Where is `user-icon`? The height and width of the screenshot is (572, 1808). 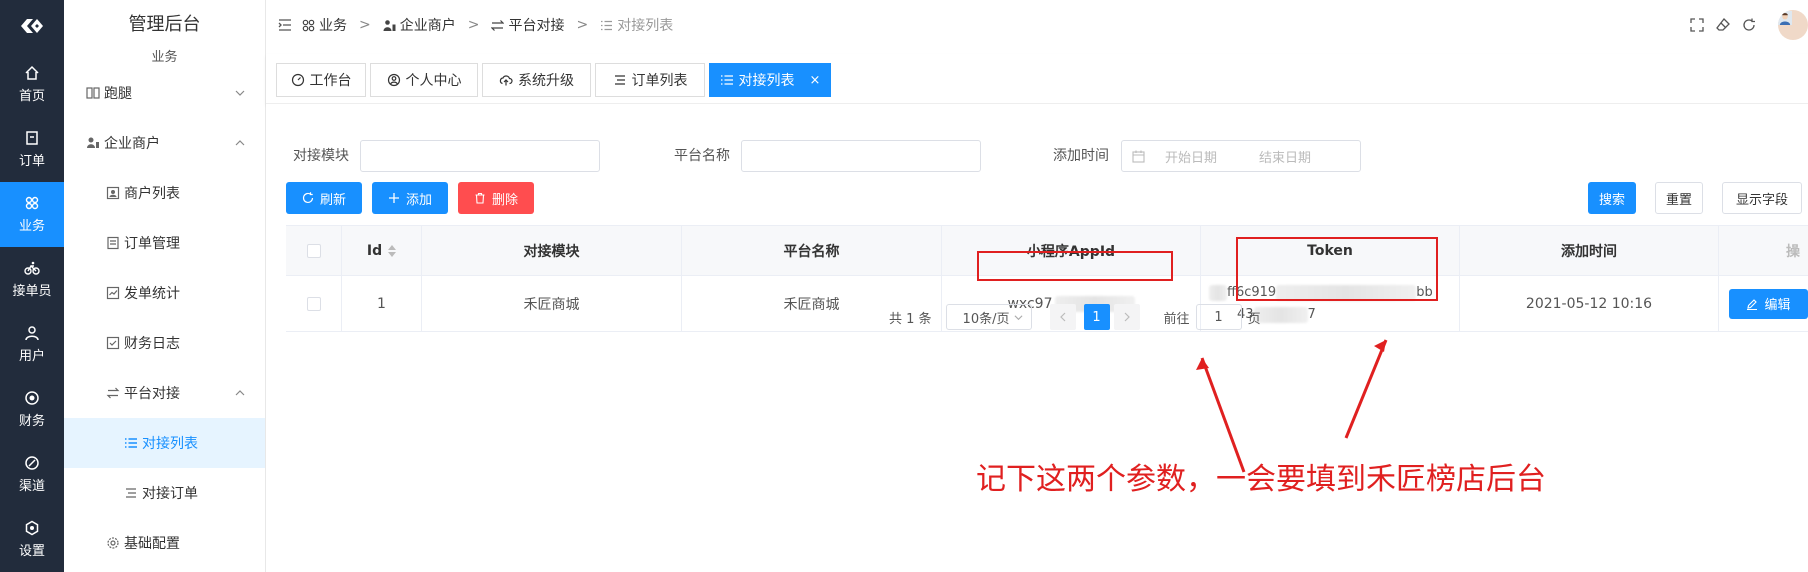
user-icon is located at coordinates (32, 333).